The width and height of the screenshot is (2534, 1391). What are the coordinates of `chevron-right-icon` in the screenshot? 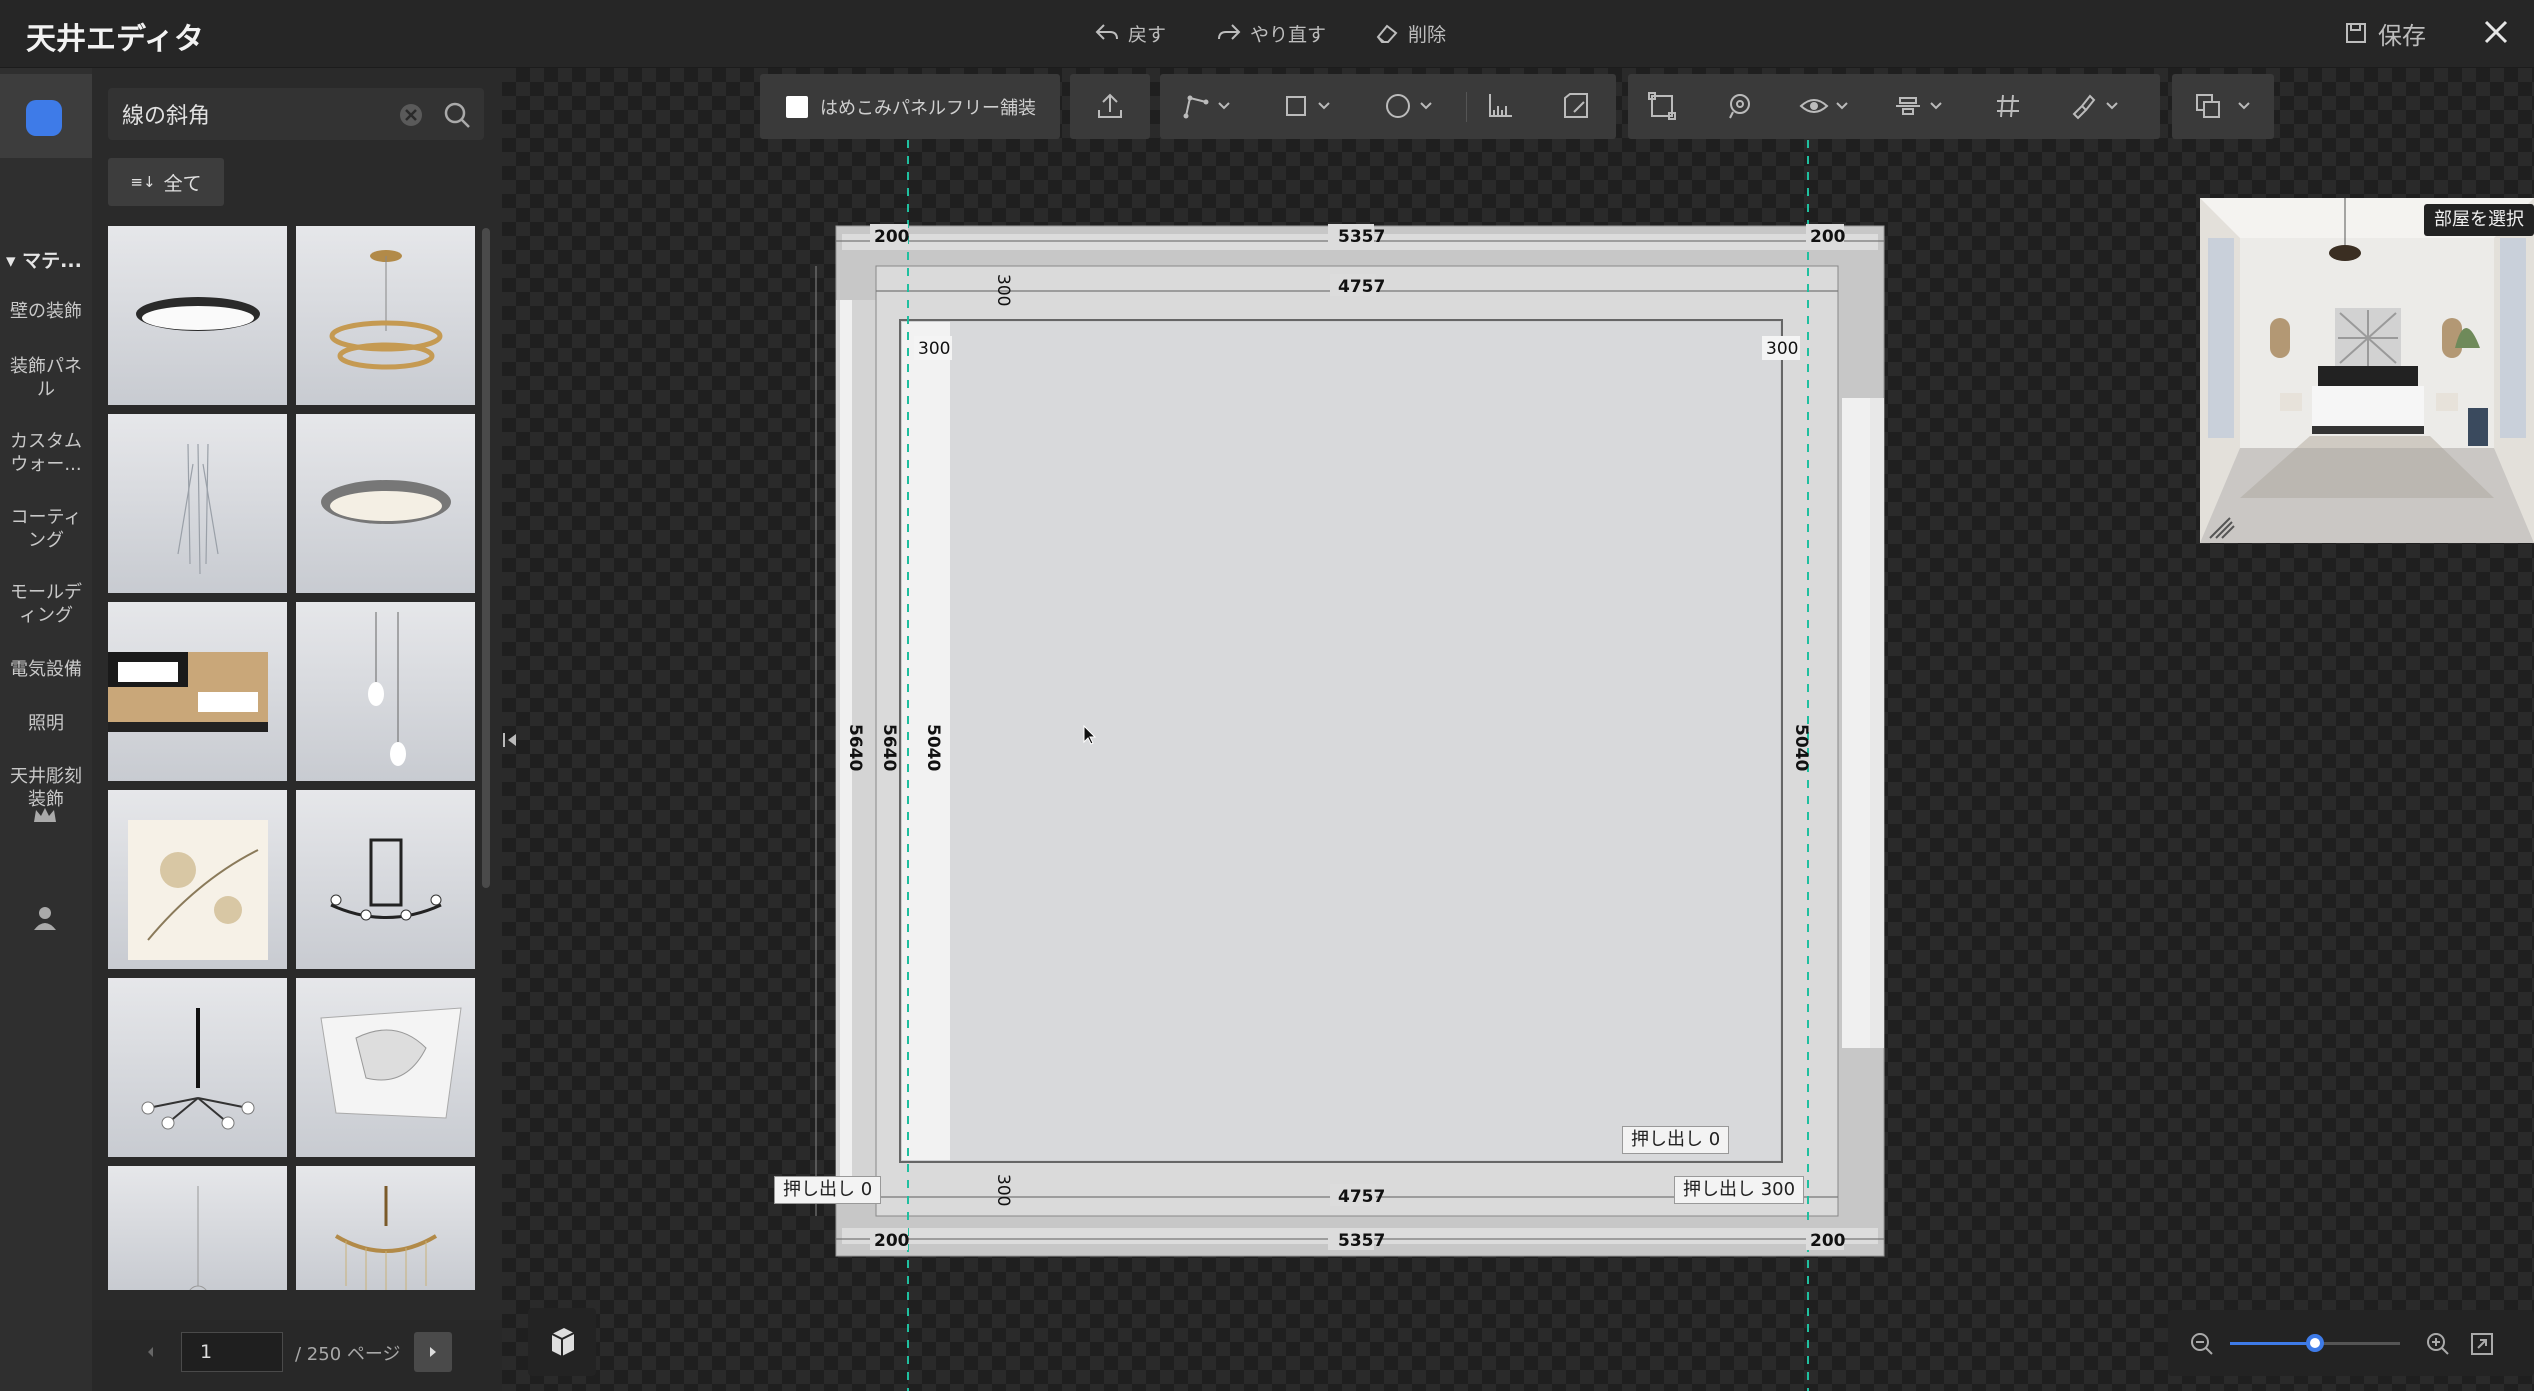 It's located at (433, 1352).